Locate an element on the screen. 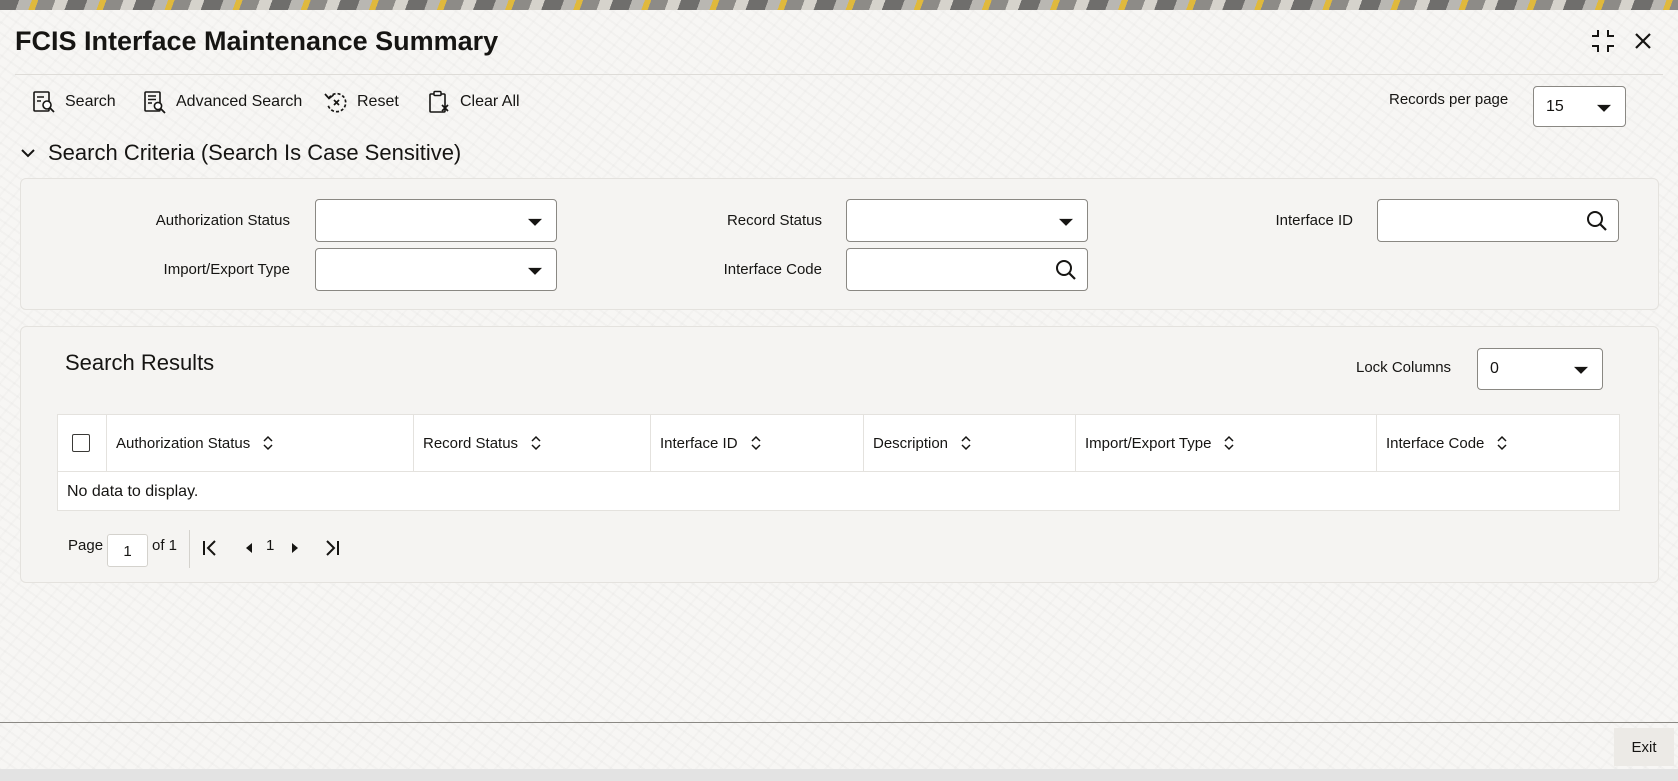 This screenshot has height=781, width=1678. exit-button: Exit is located at coordinates (1644, 747).